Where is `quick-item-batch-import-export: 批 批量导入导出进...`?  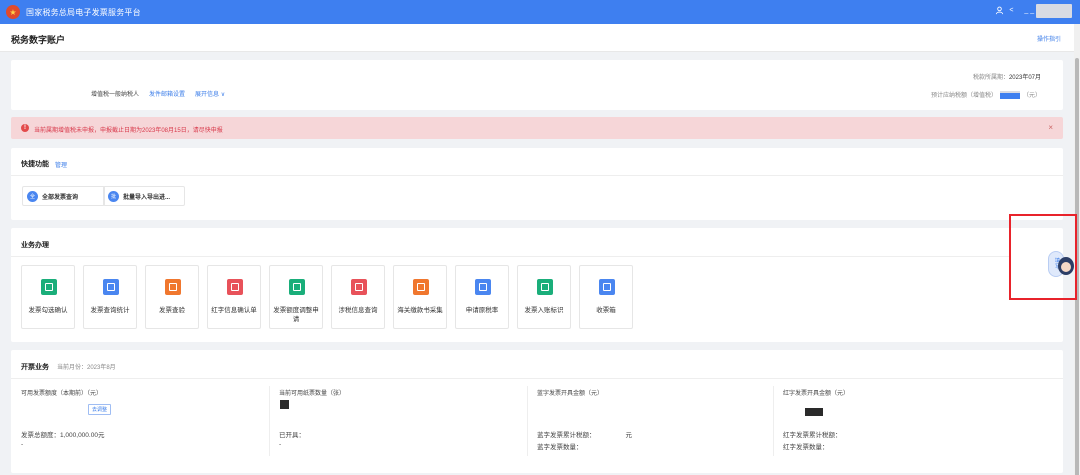 quick-item-batch-import-export: 批 批量导入导出进... is located at coordinates (144, 196).